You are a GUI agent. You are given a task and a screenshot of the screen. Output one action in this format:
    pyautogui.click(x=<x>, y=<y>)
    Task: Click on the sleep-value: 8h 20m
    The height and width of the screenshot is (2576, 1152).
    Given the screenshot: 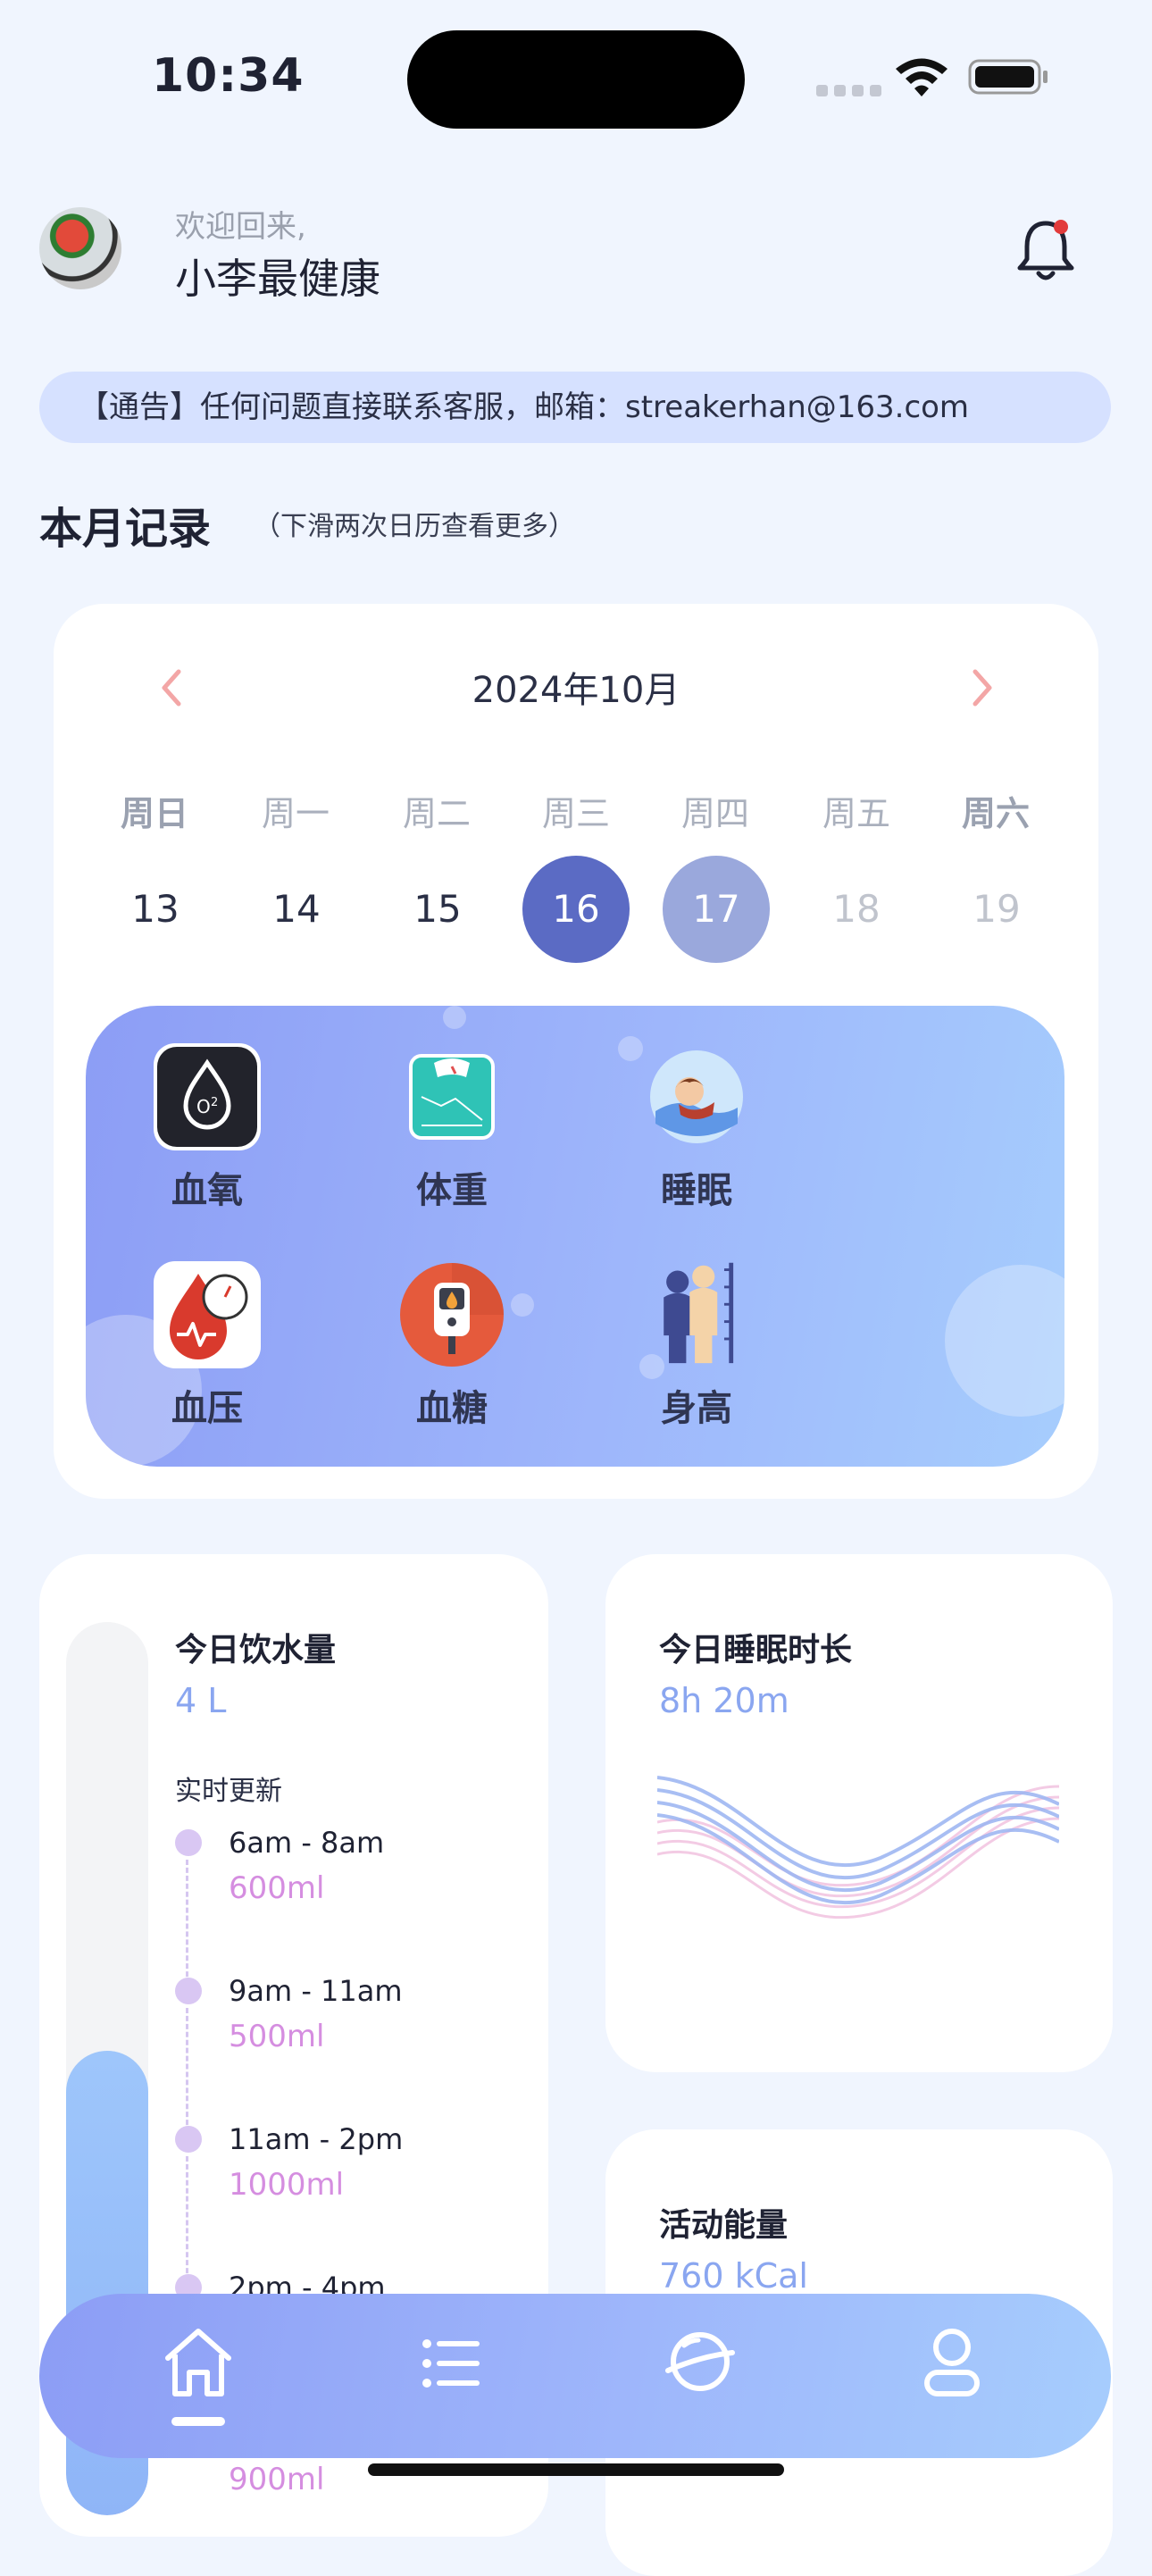 What is the action you would take?
    pyautogui.click(x=724, y=1701)
    